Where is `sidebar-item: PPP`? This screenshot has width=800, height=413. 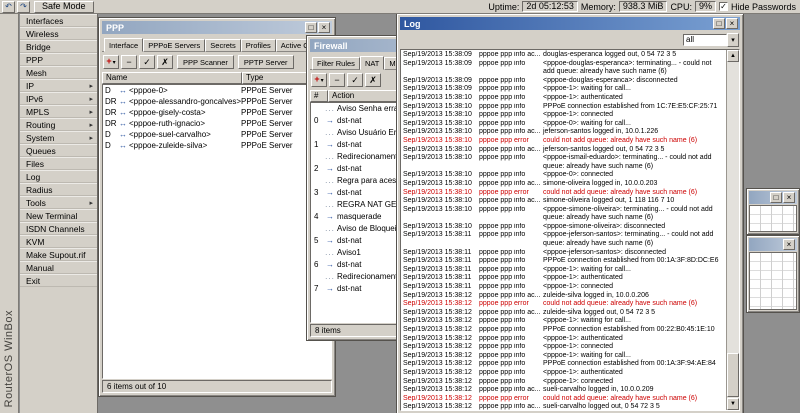 sidebar-item: PPP is located at coordinates (58, 59).